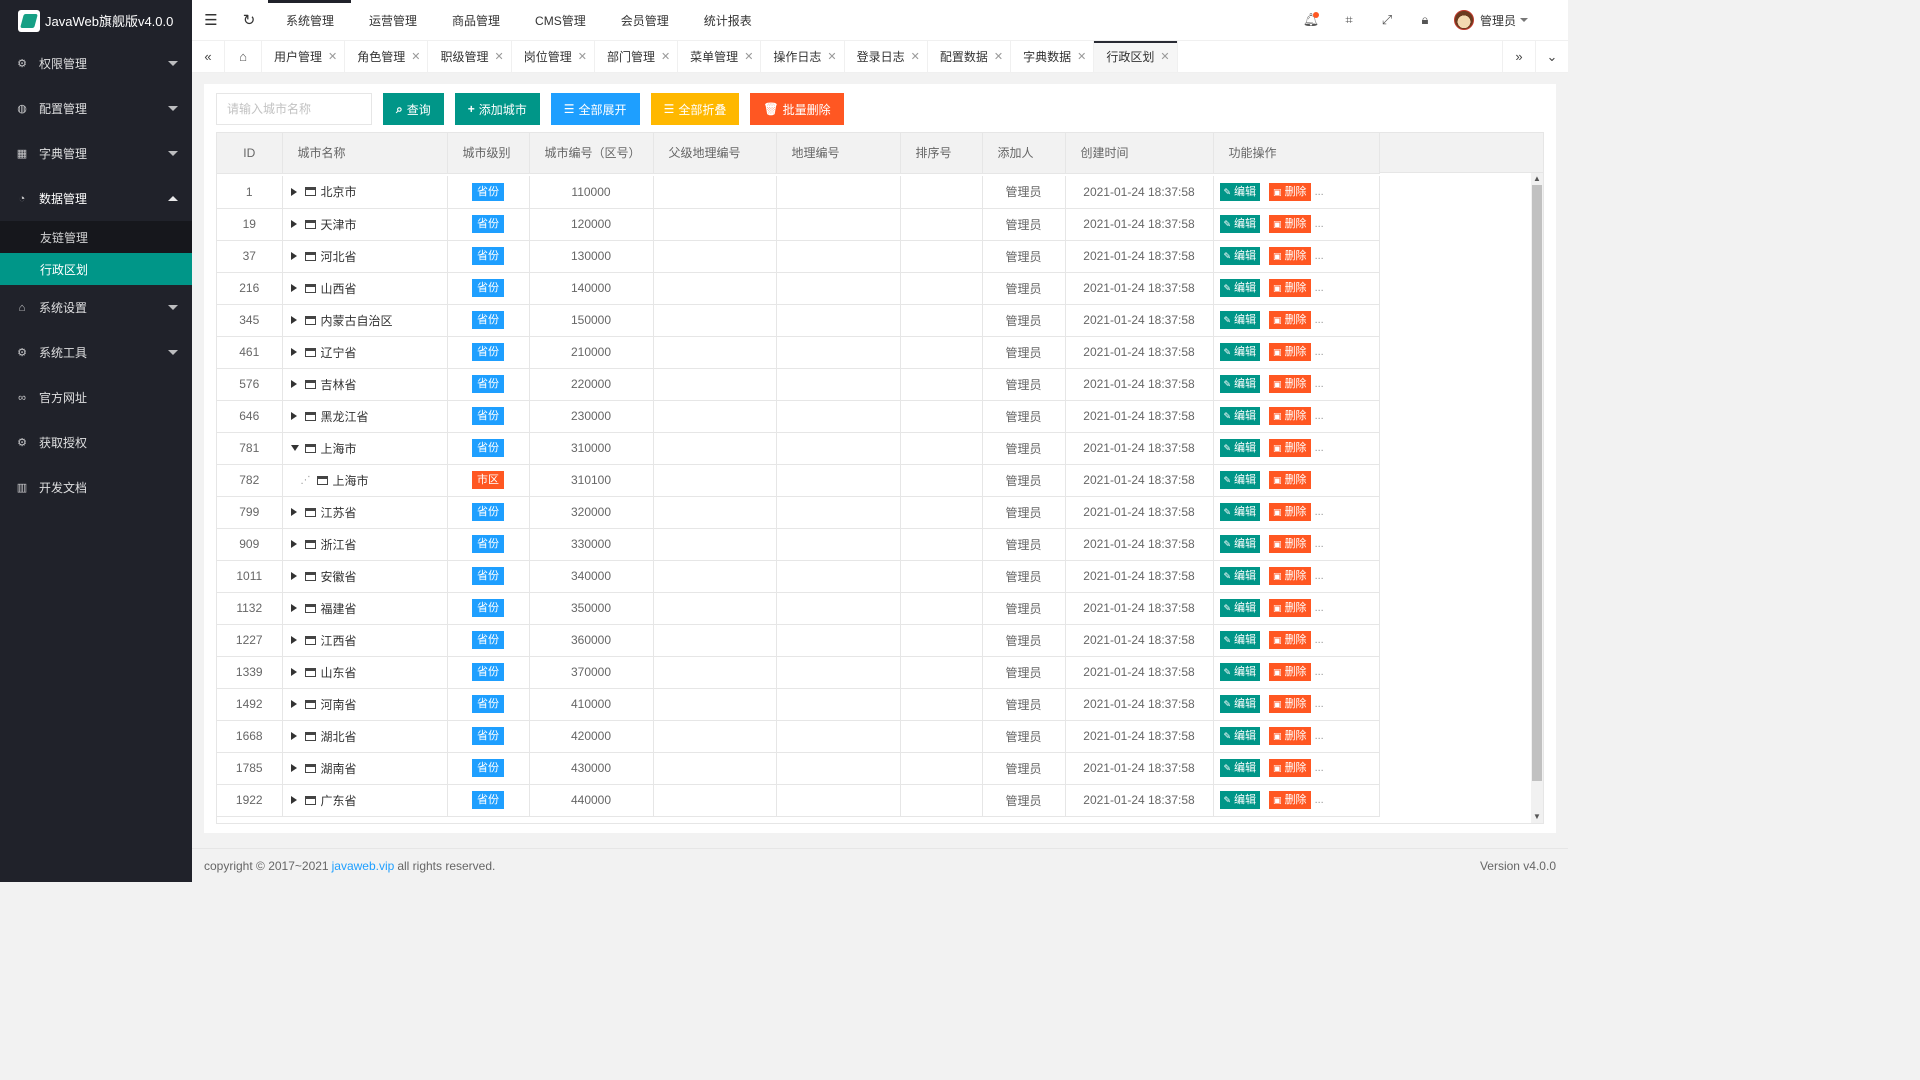 This screenshot has width=1920, height=1080. I want to click on expand-all-button: ☰ 全部展开, so click(595, 109).